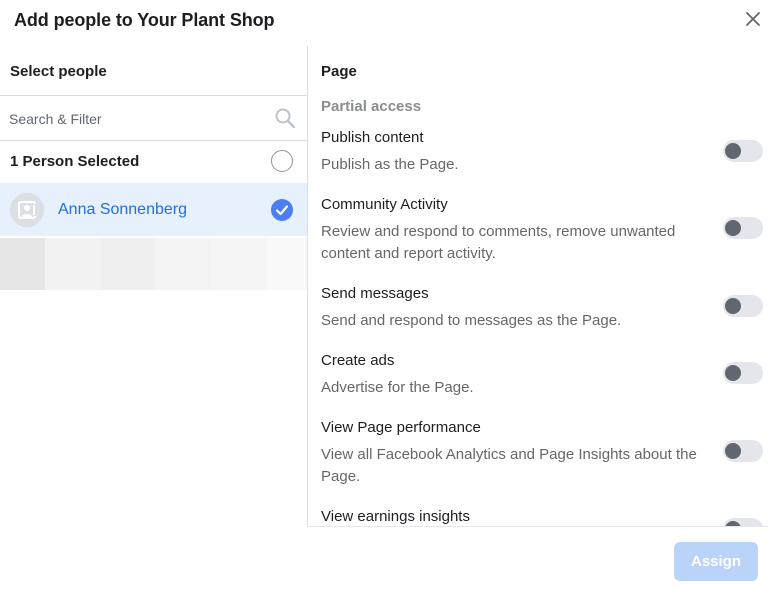  What do you see at coordinates (743, 228) in the screenshot?
I see `toggle-community-activity` at bounding box center [743, 228].